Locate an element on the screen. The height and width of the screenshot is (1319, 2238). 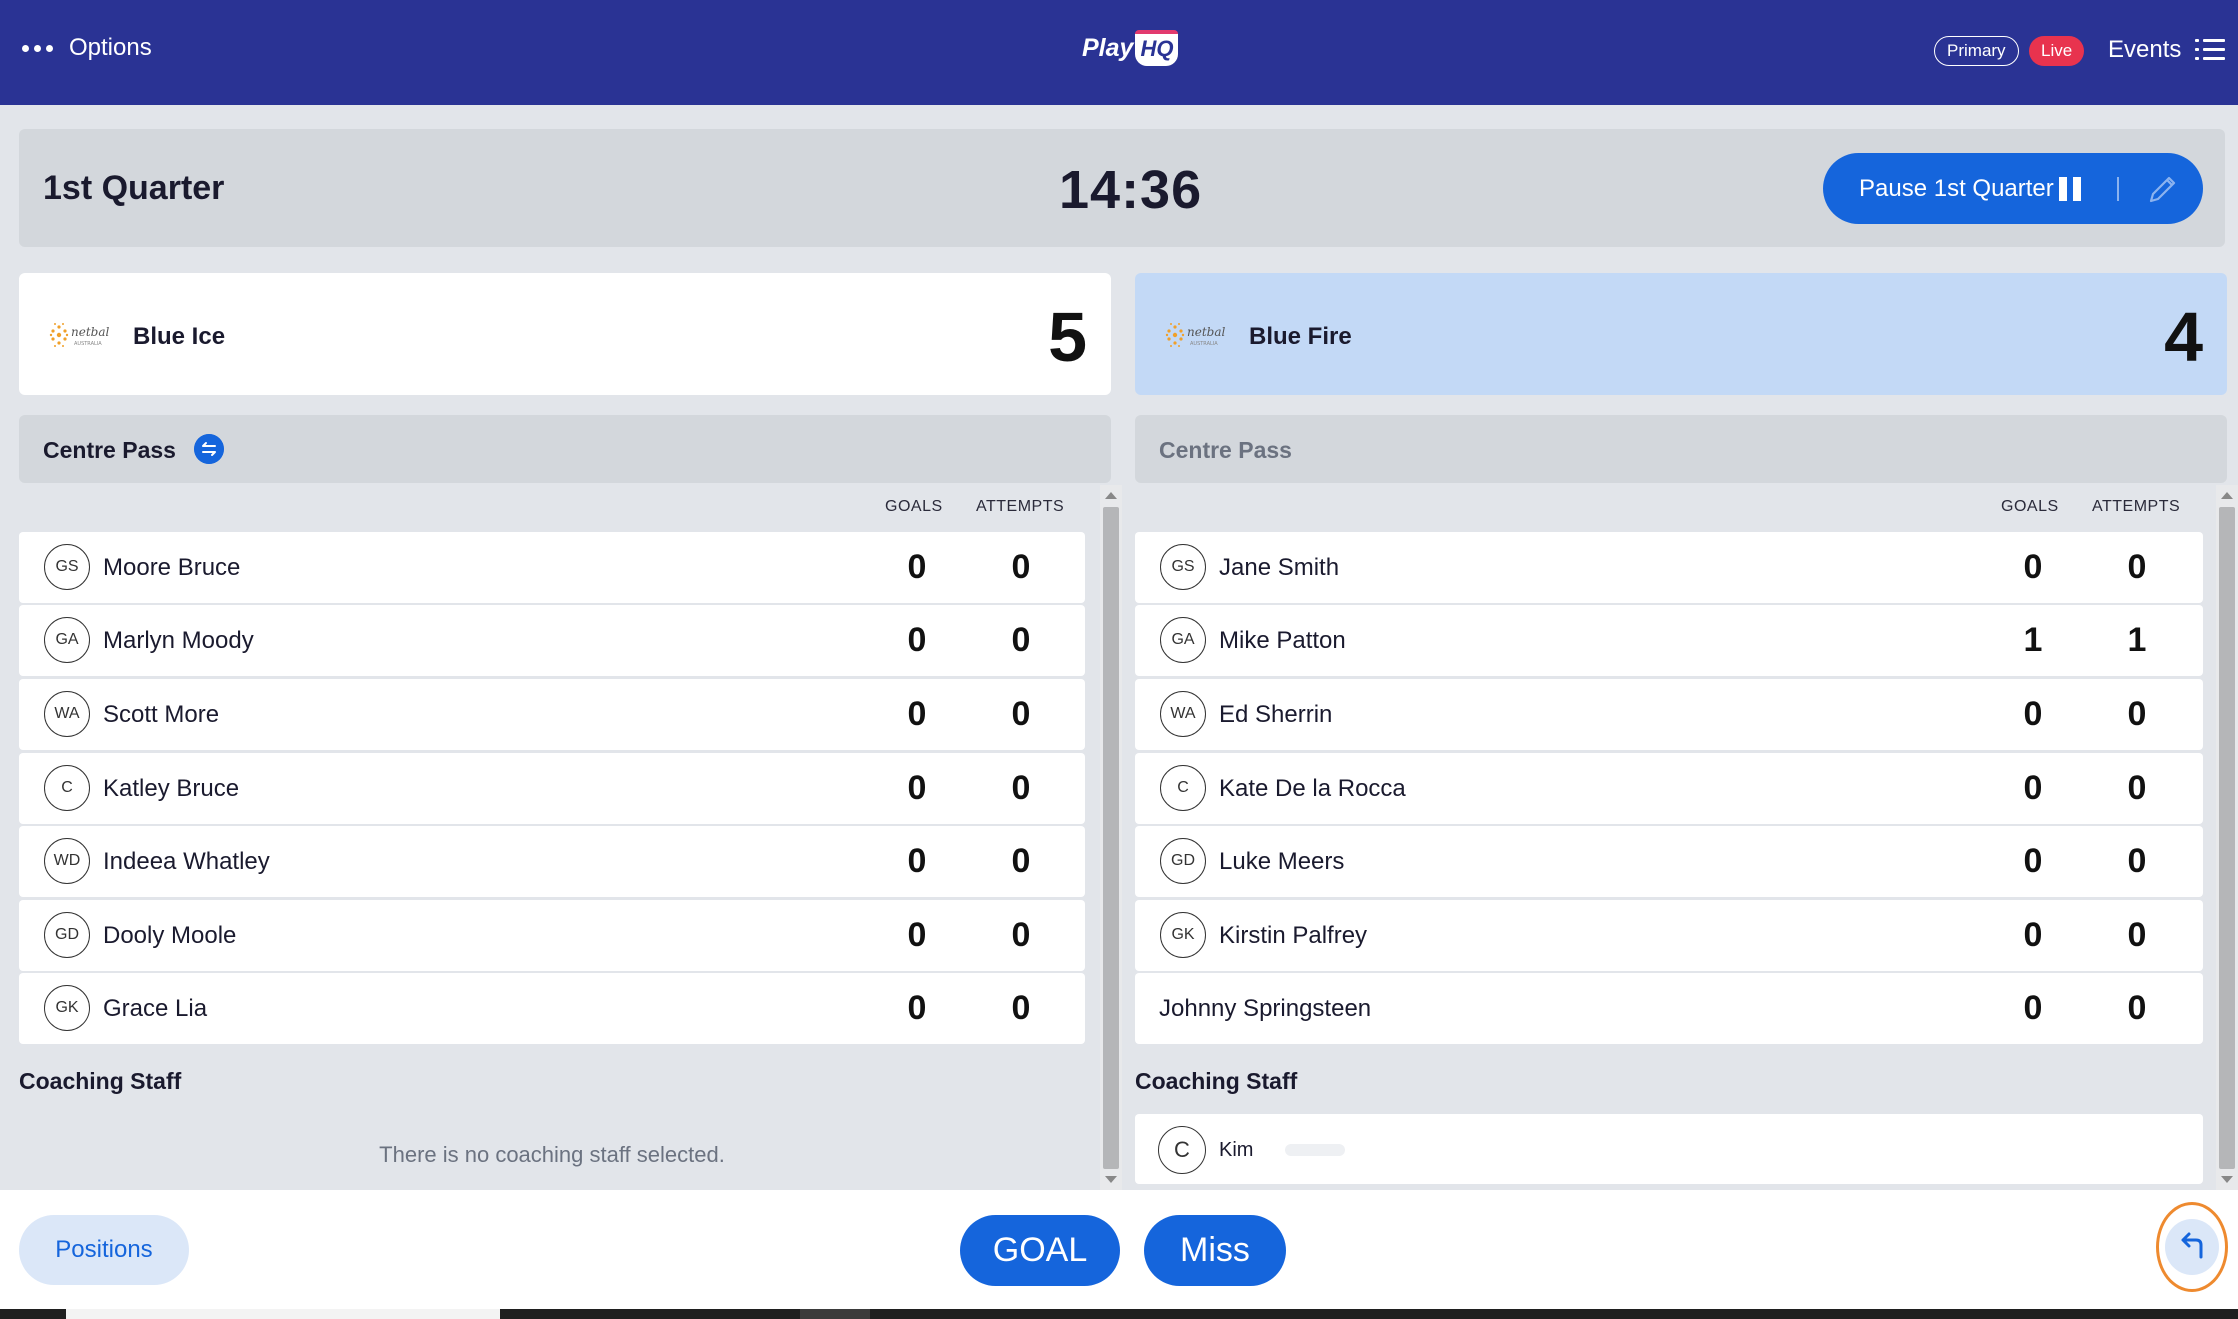
bottom-action-bar: Positions GOAL Miss is located at coordinates (1119, 1249).